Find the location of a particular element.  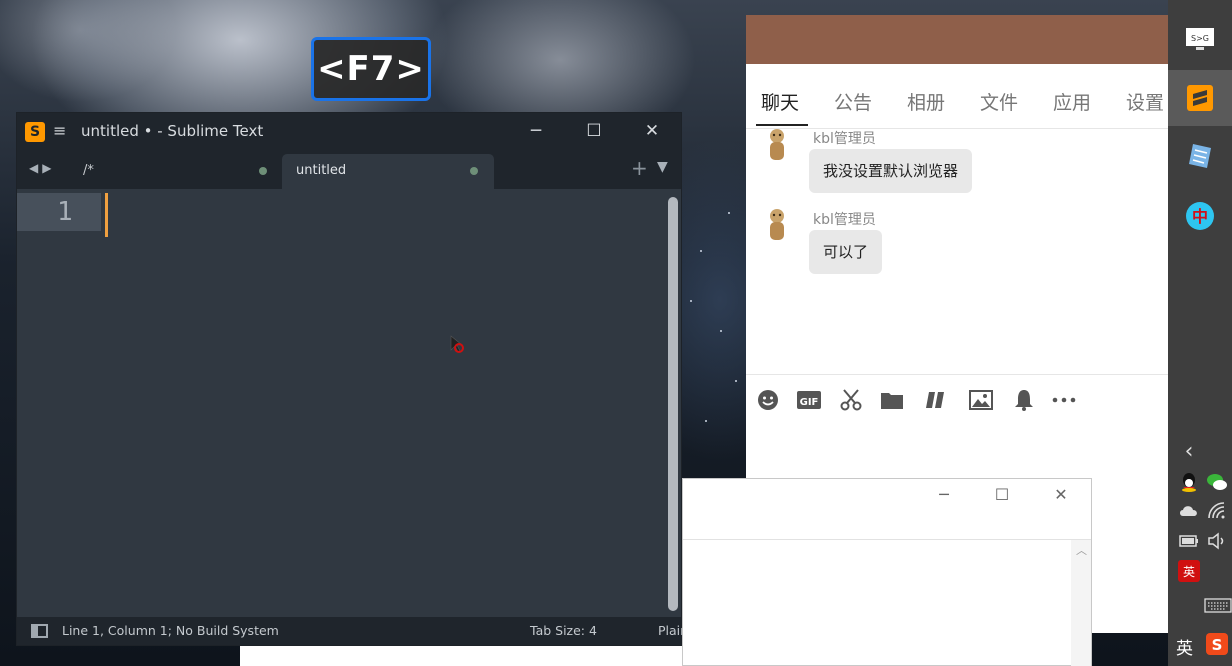

sublime-logo-icon is located at coordinates (1200, 98).